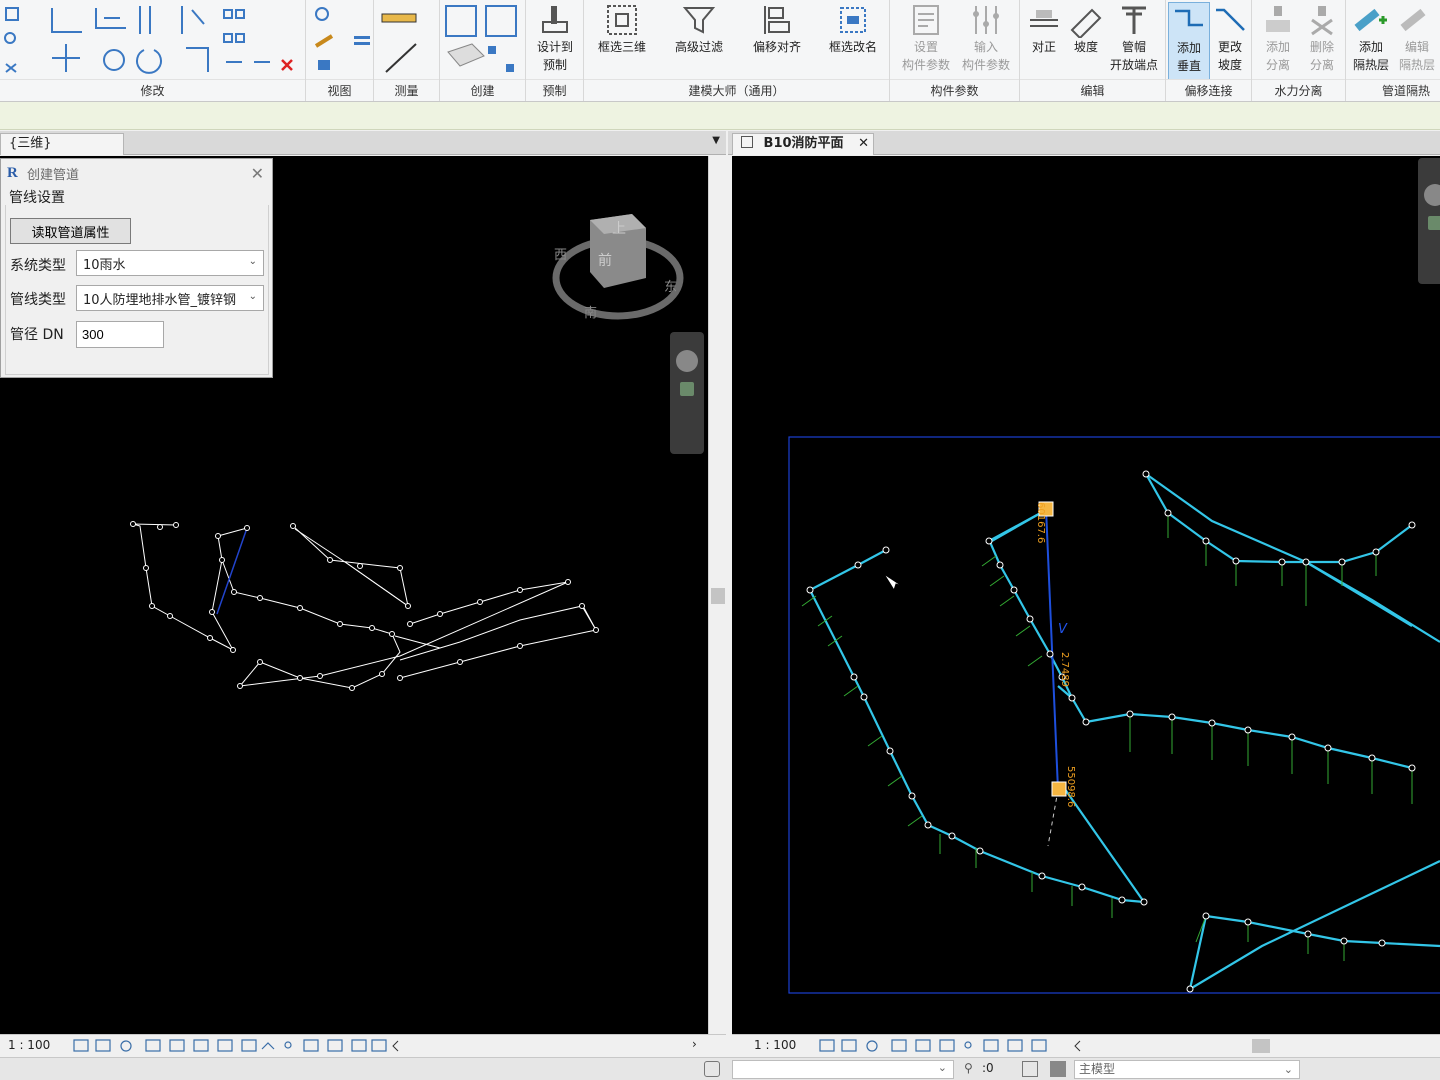  Describe the element at coordinates (926, 38) in the screenshot. I see `set-params-button: 设置 构件参数` at that location.